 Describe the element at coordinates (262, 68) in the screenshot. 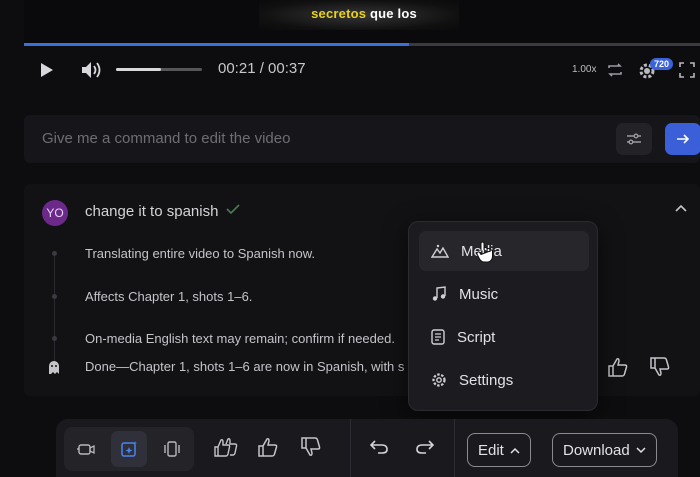

I see `time-display: 00:21 / 00:37` at that location.